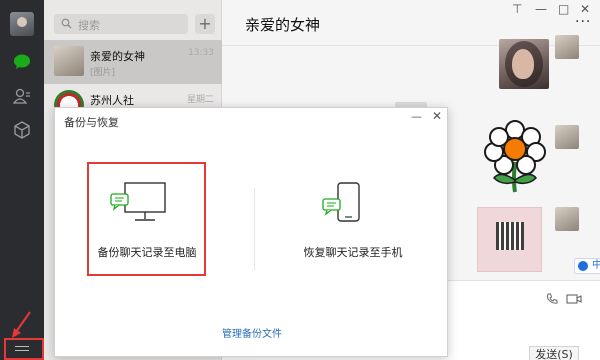  What do you see at coordinates (121, 24) in the screenshot?
I see `search-input: 搜索` at bounding box center [121, 24].